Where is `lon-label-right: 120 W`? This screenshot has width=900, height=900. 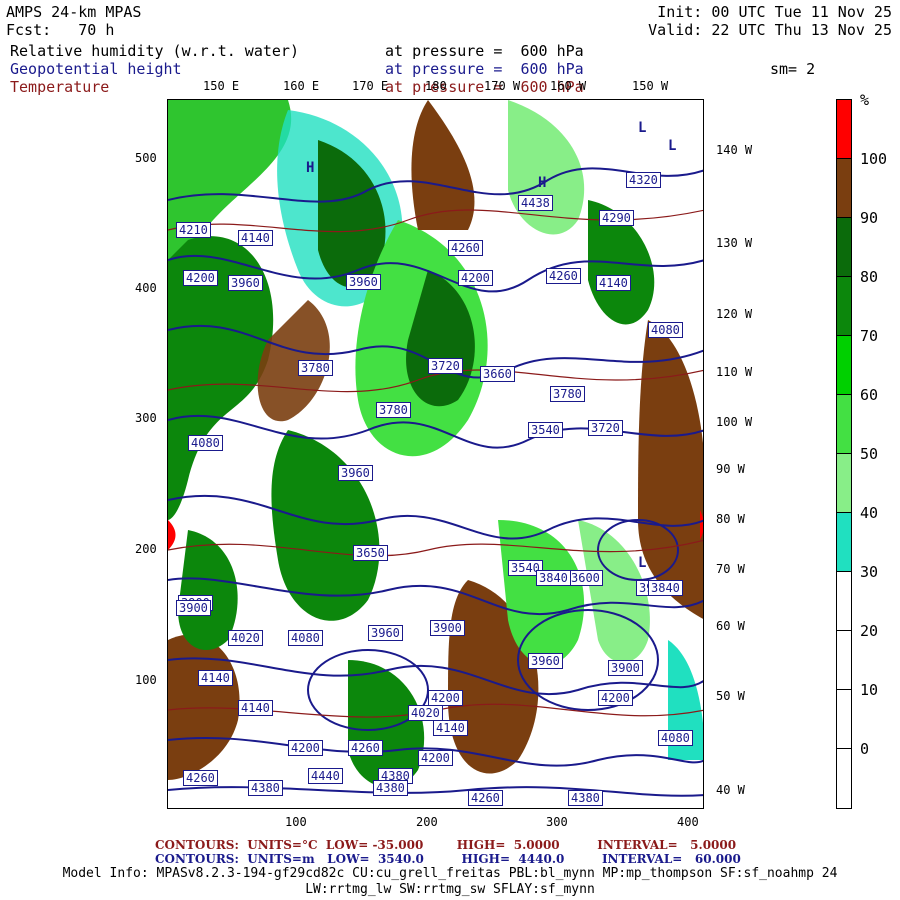
lon-label-right: 120 W is located at coordinates (734, 314).